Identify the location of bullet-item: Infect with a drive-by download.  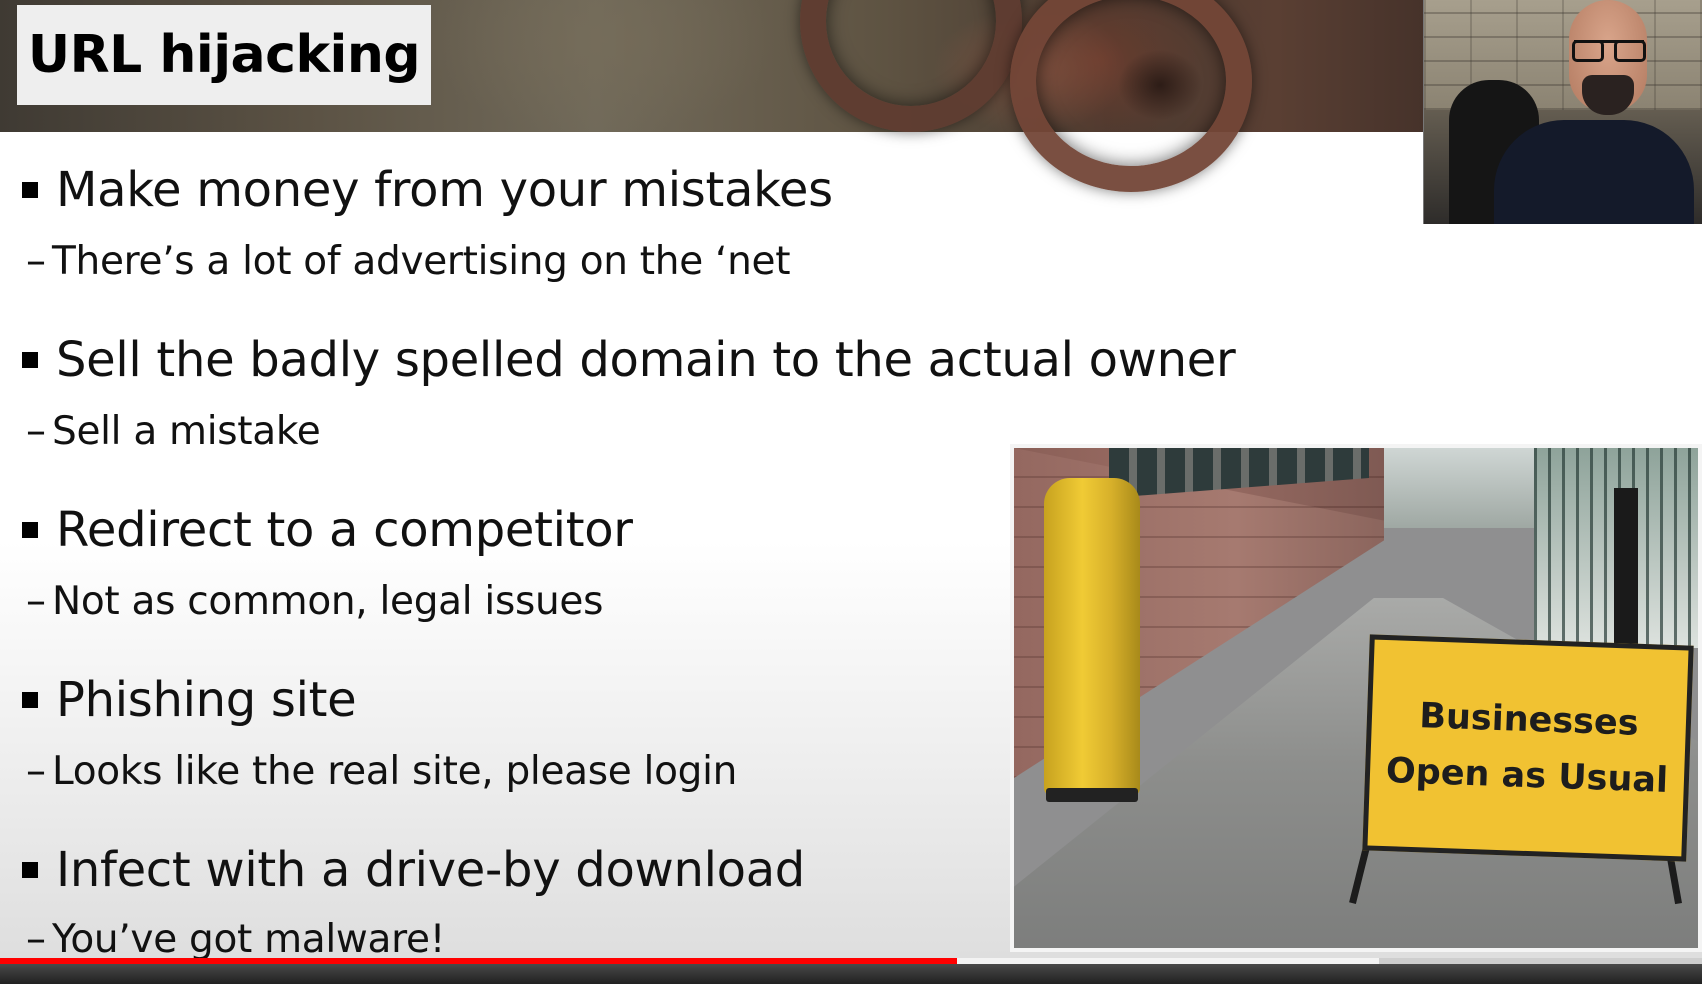
(413, 870).